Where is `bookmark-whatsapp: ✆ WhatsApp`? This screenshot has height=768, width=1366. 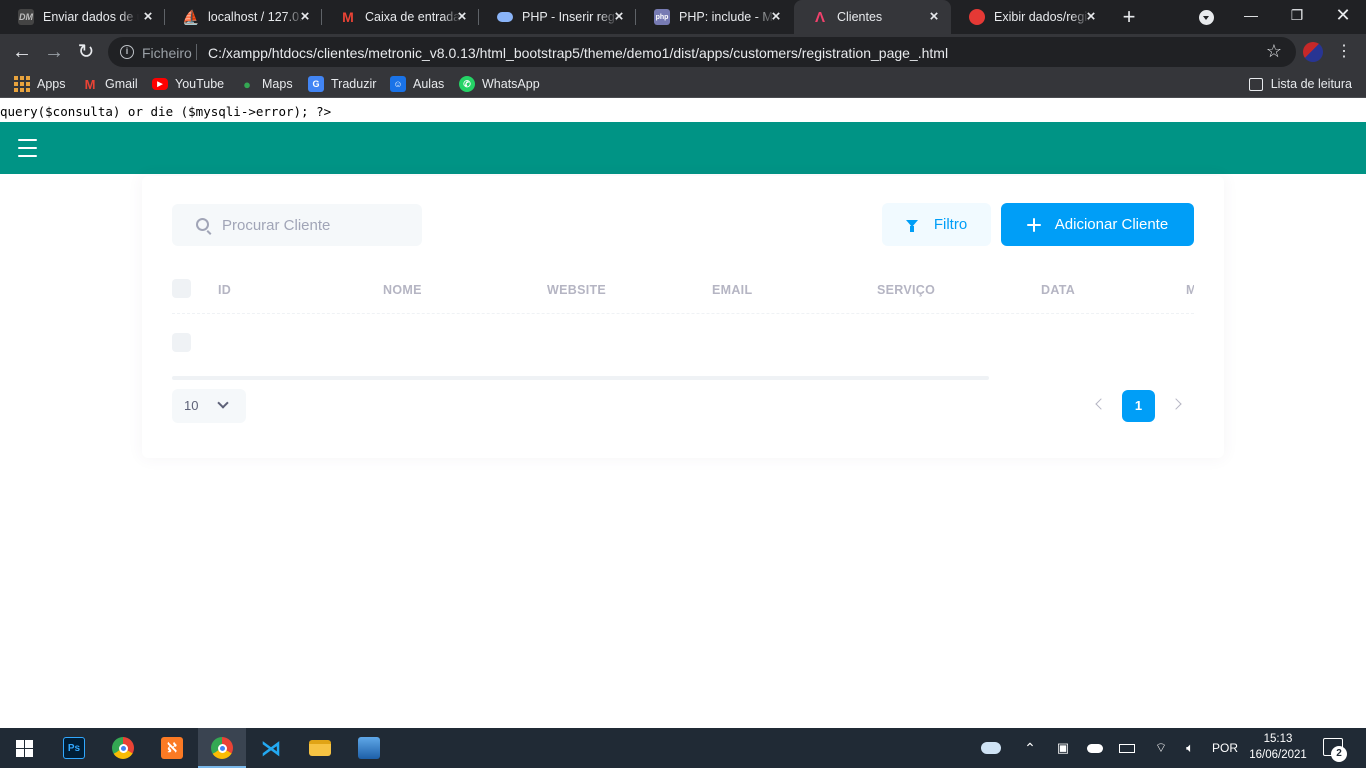
bookmark-whatsapp: ✆ WhatsApp is located at coordinates (499, 84).